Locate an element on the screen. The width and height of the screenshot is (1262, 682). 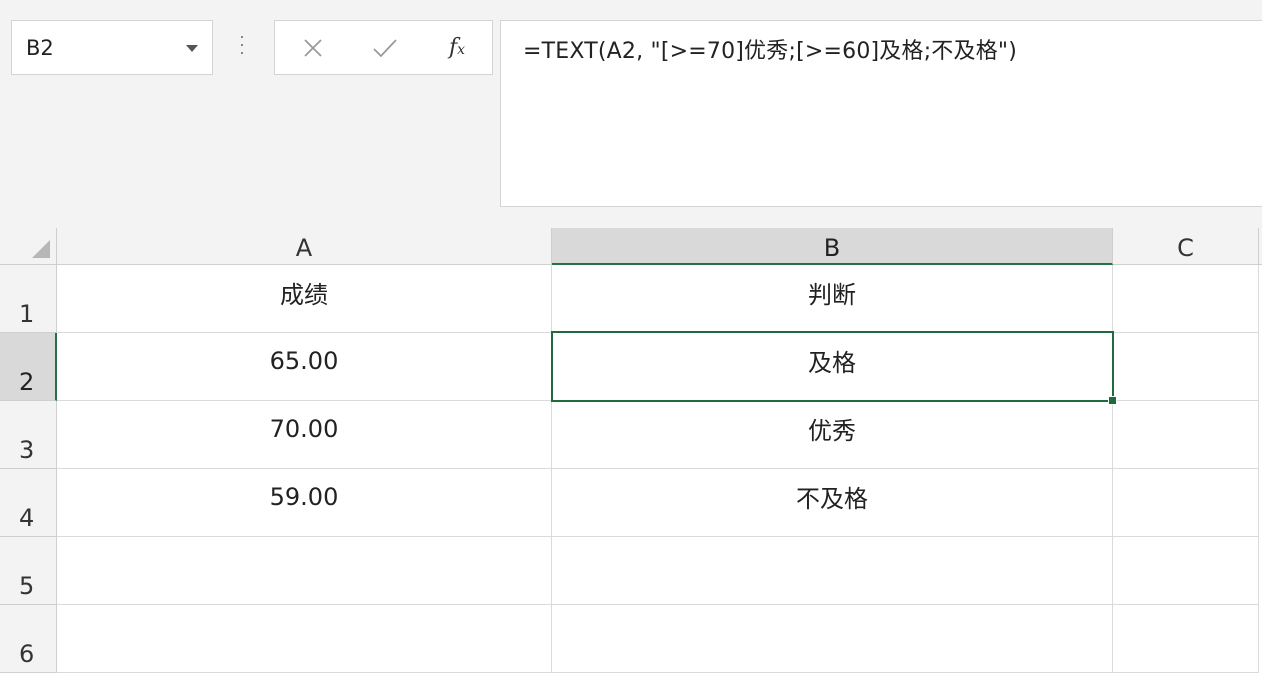
name-box-value: B2 is located at coordinates (40, 48).